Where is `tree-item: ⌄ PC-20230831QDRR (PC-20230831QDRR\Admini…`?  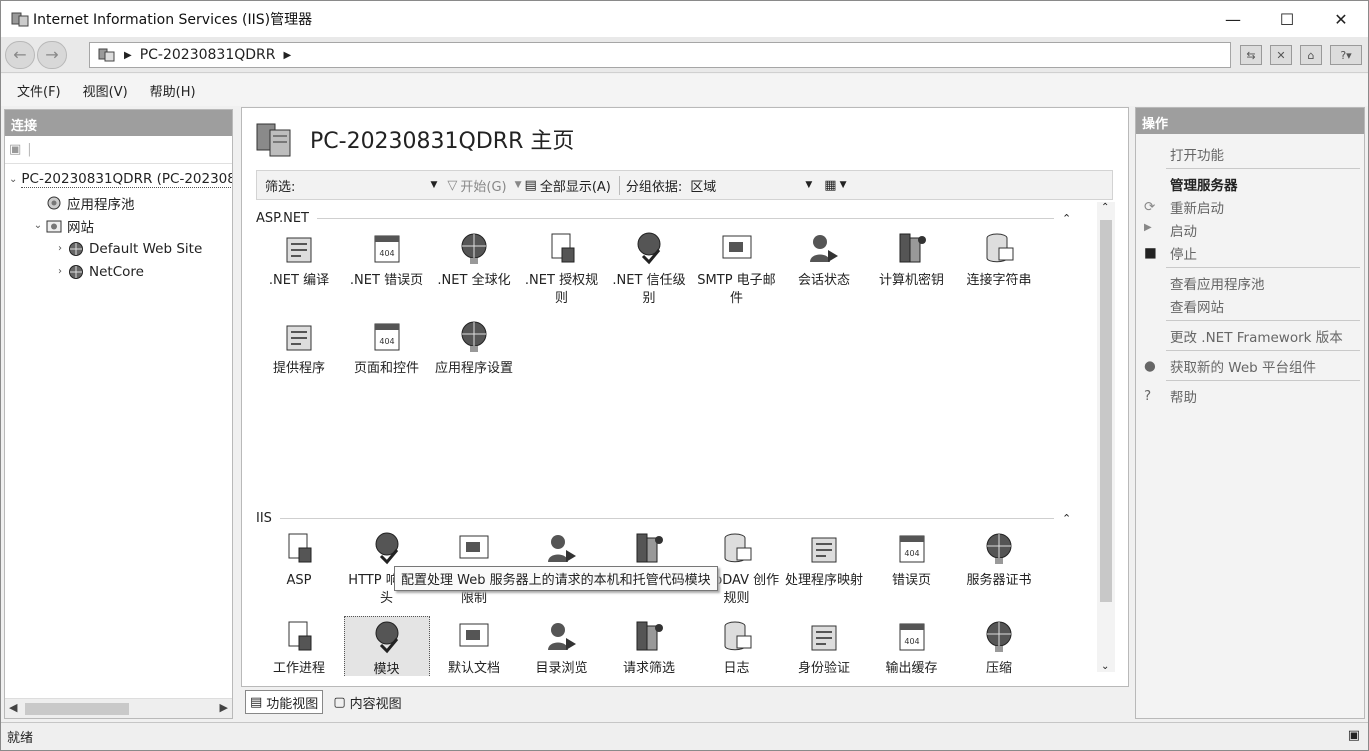
tree-item: ⌄ PC-20230831QDRR (PC-20230831QDRR\Admini… is located at coordinates (118, 179).